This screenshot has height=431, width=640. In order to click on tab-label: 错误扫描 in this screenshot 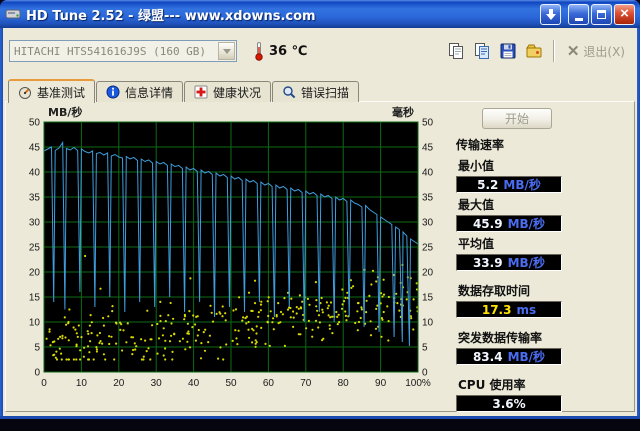, I will do `click(325, 92)`.